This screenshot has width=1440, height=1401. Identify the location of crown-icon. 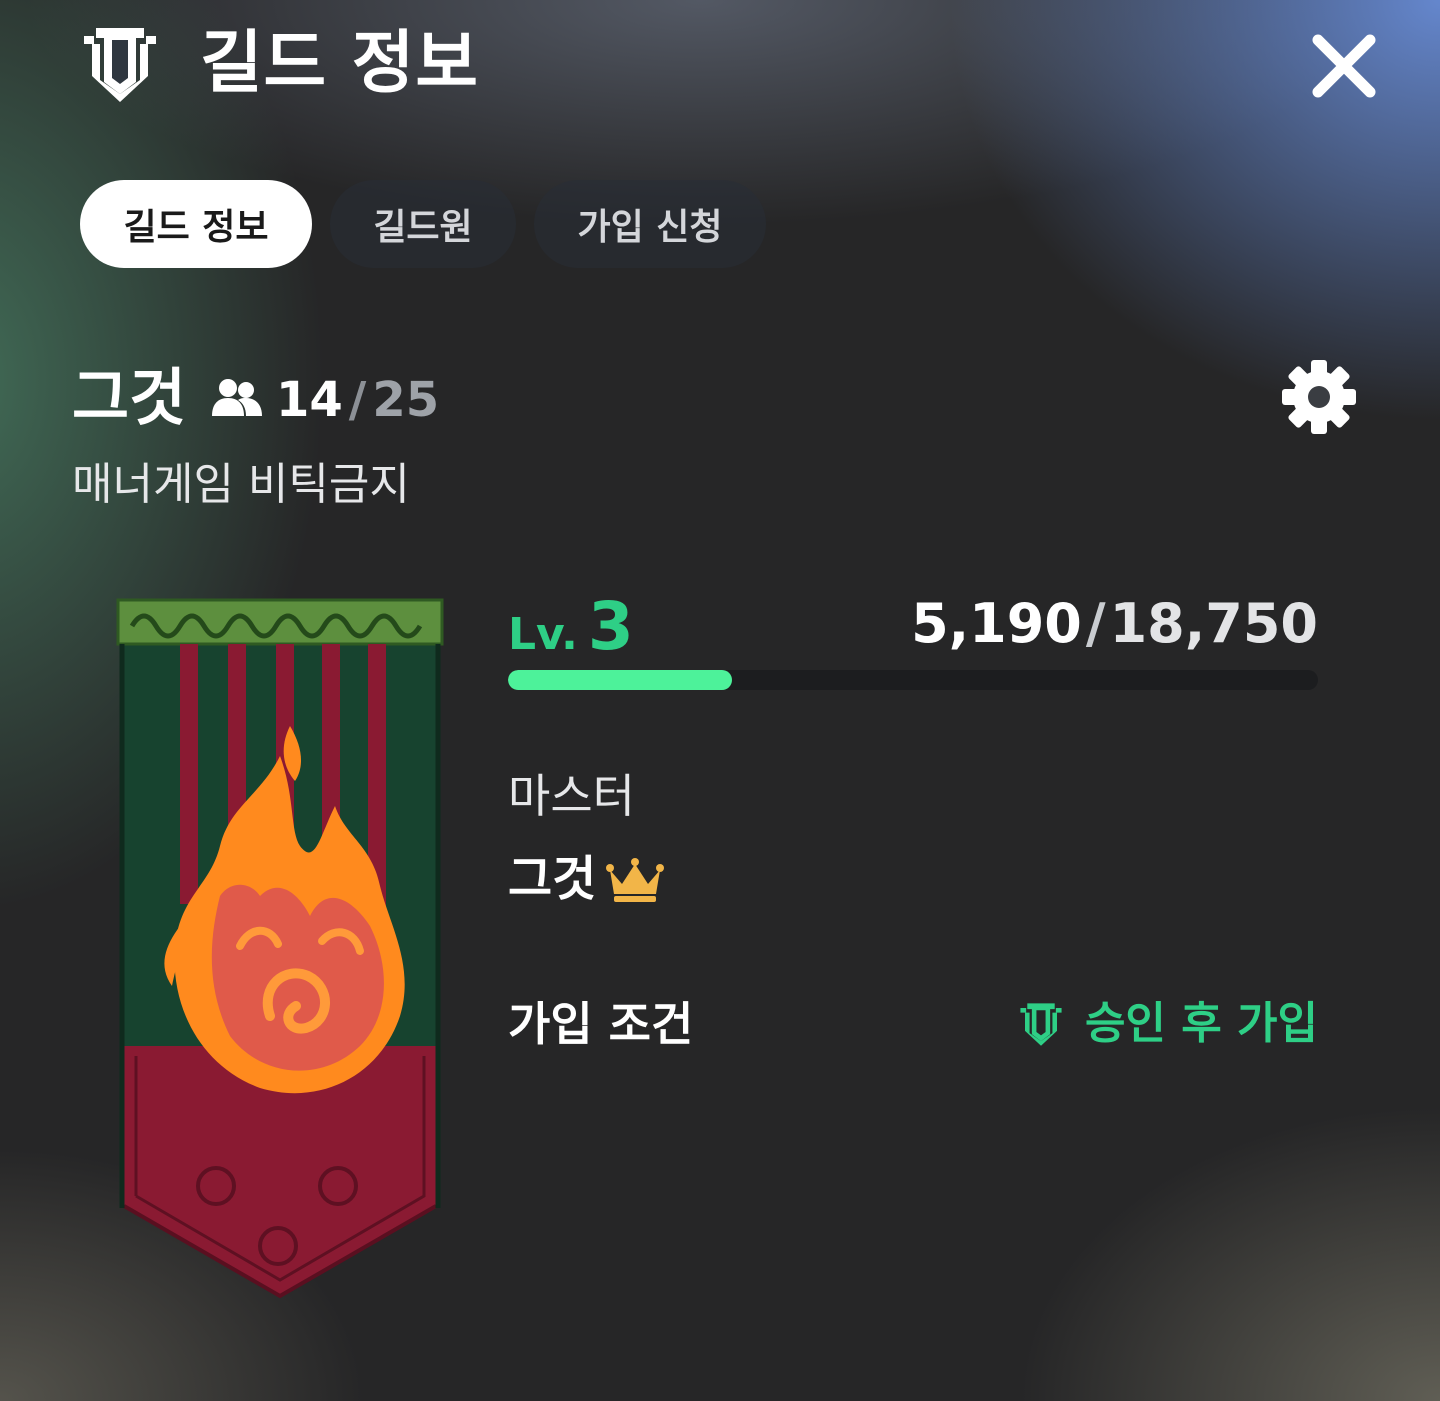
(635, 880).